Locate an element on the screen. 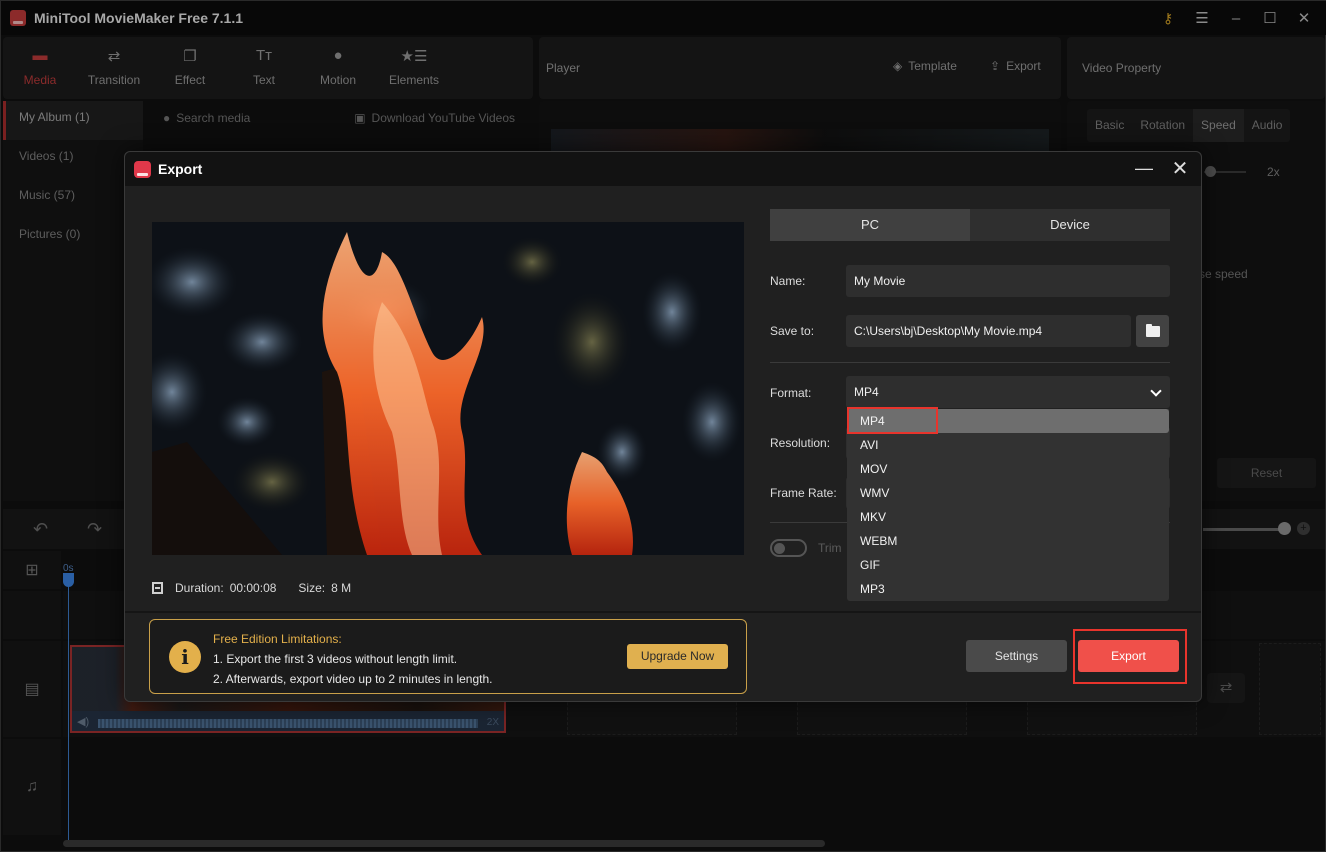 The width and height of the screenshot is (1326, 852). export-dialog-title: Export is located at coordinates (180, 169).